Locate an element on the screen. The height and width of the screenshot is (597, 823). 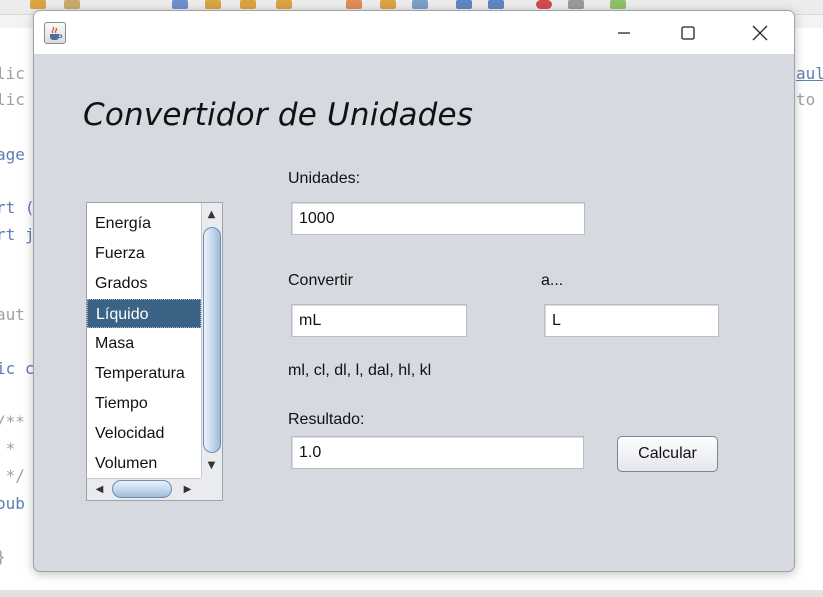
units-input is located at coordinates (438, 218).